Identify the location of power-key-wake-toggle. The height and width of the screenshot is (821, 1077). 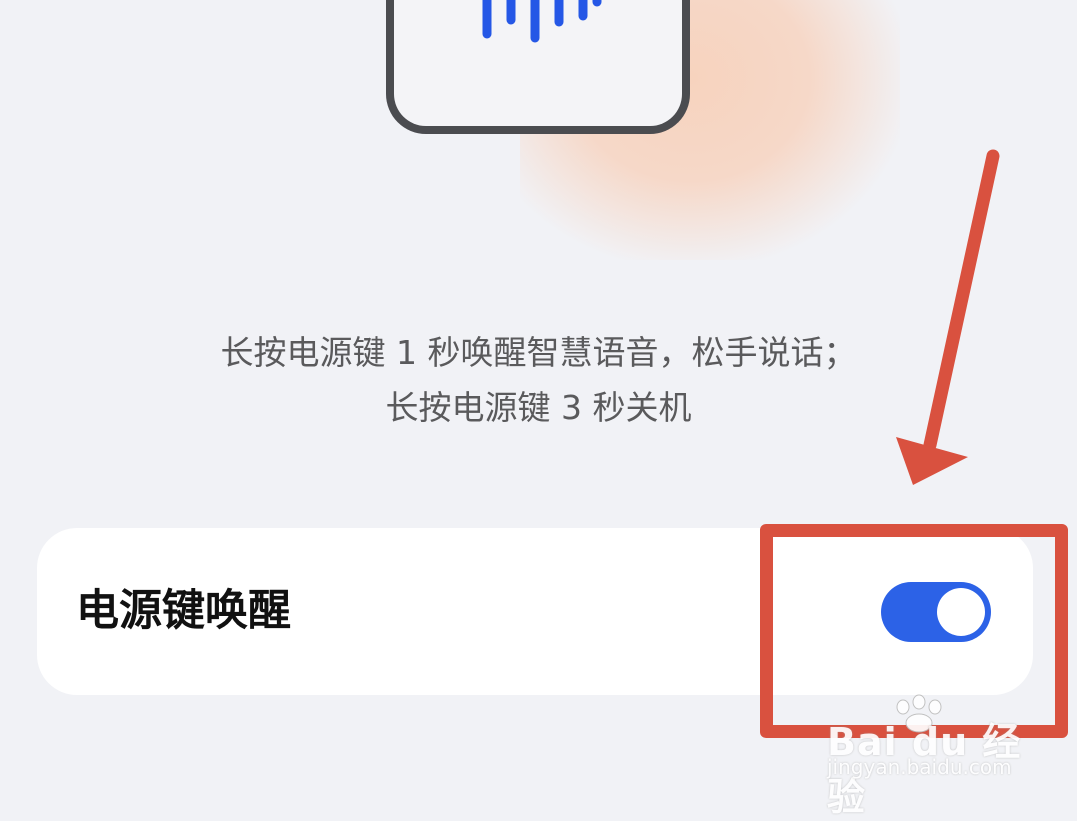
(936, 612).